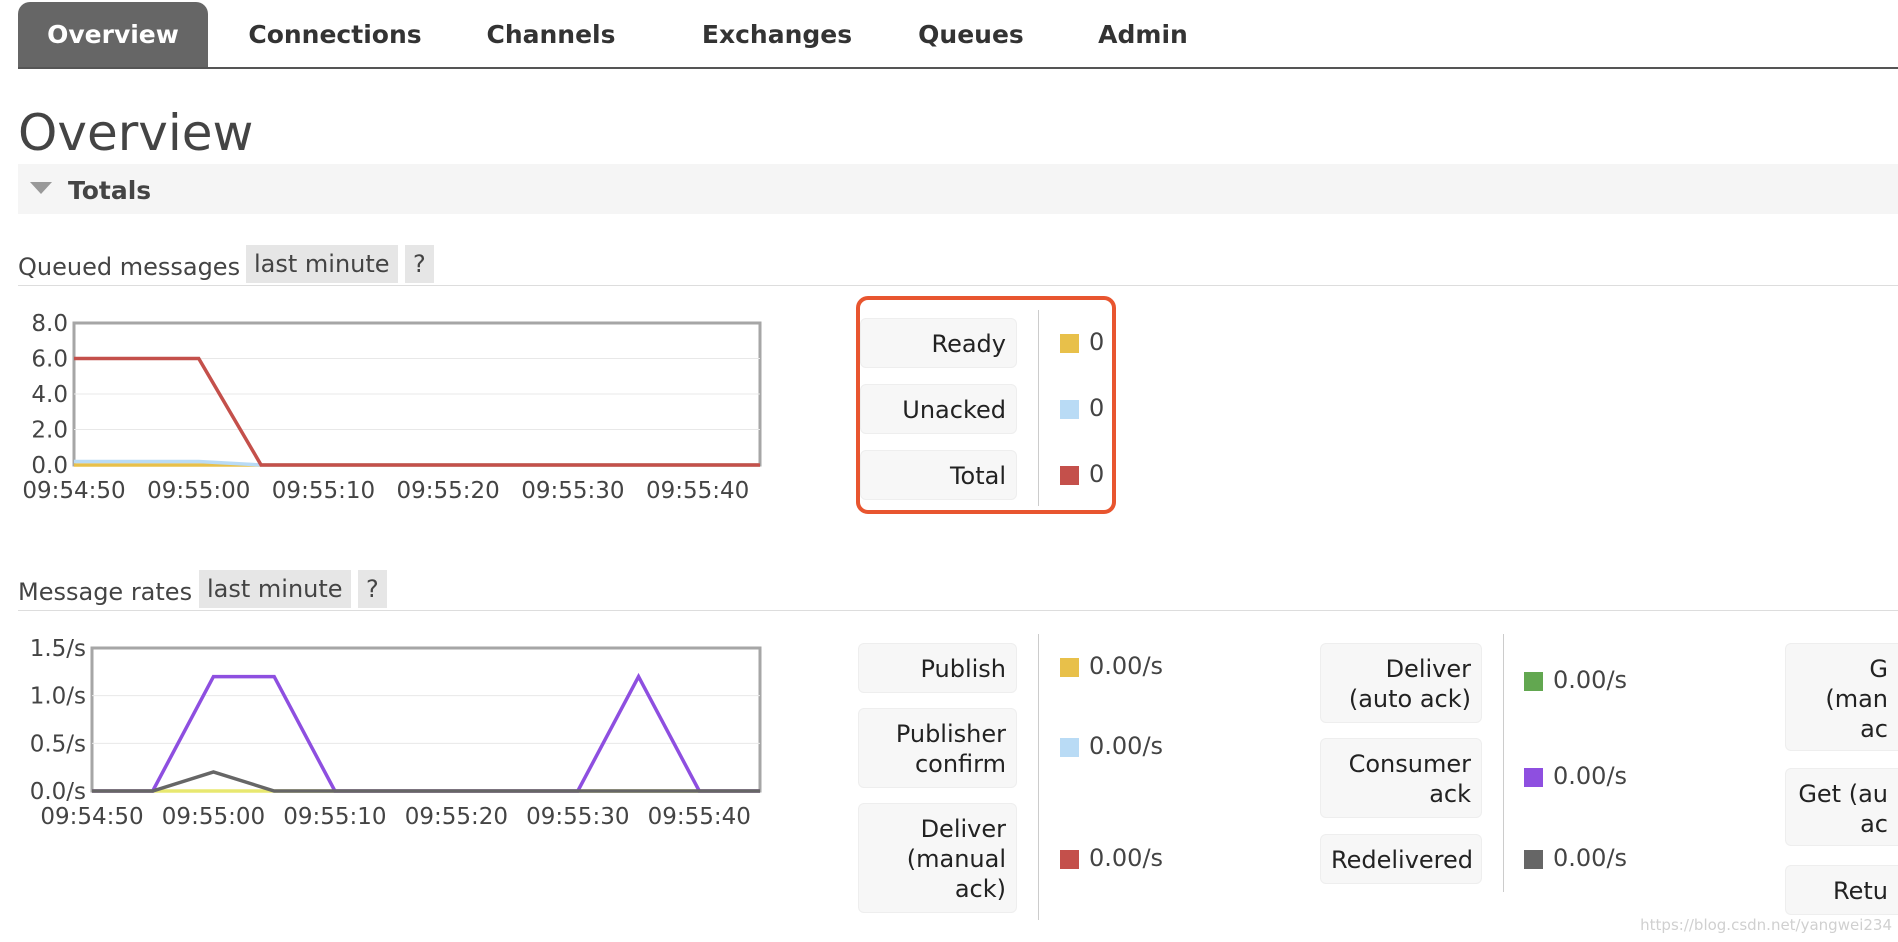 This screenshot has height=942, width=1898. I want to click on ready-value: 0, so click(1097, 342).